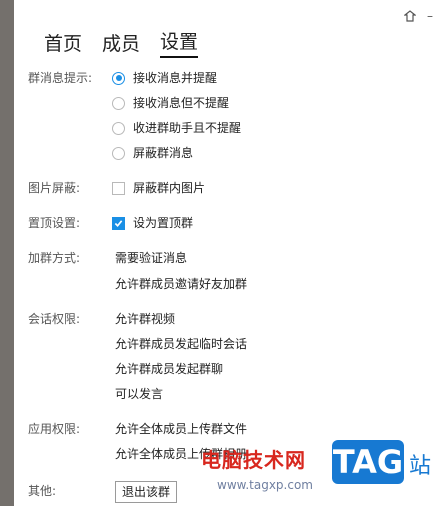 Image resolution: width=444 pixels, height=506 pixels. I want to click on session-permission-label: 会话权限:, so click(54, 319).